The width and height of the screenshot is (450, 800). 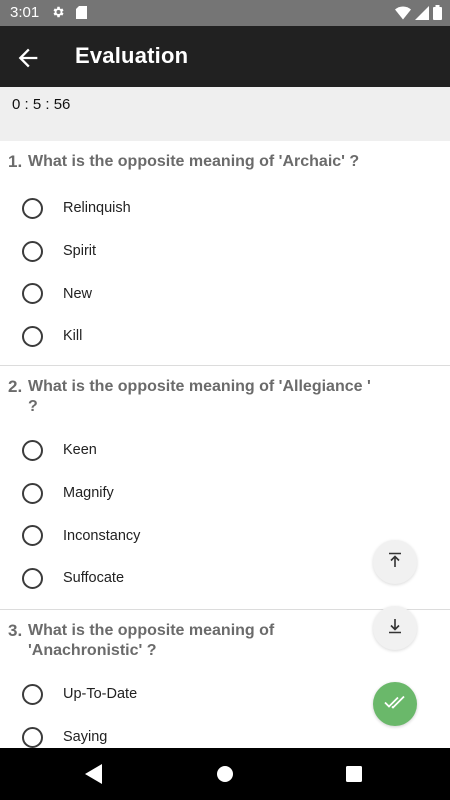 What do you see at coordinates (102, 535) in the screenshot?
I see `option-label: Inconstancy` at bounding box center [102, 535].